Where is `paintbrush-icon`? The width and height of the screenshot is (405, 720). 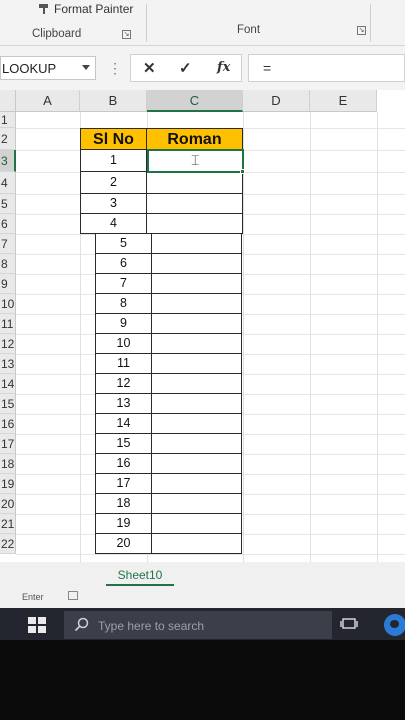 paintbrush-icon is located at coordinates (44, 9).